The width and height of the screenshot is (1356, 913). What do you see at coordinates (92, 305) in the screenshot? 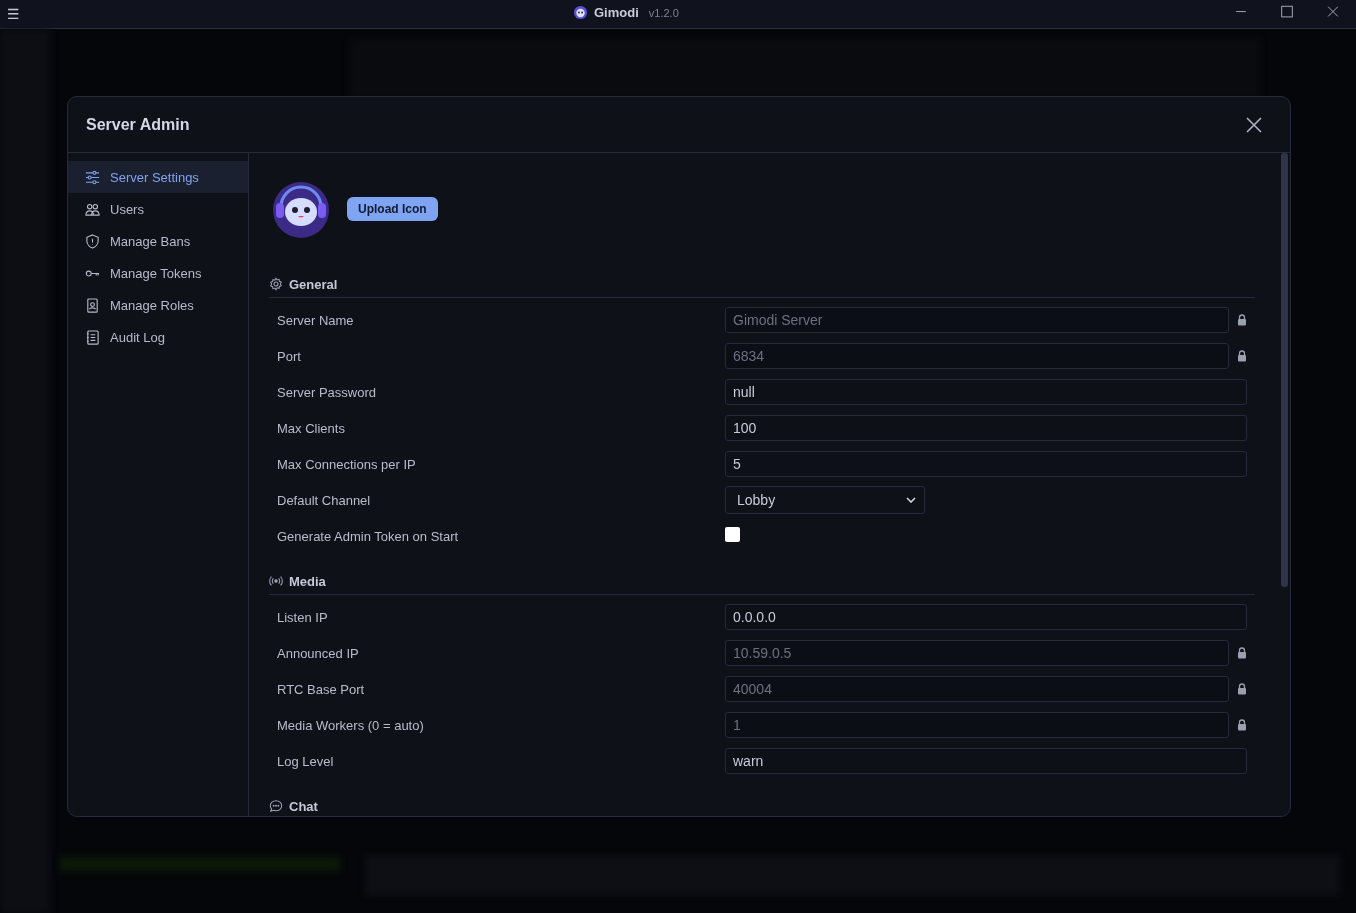
I see `id-badge-icon` at bounding box center [92, 305].